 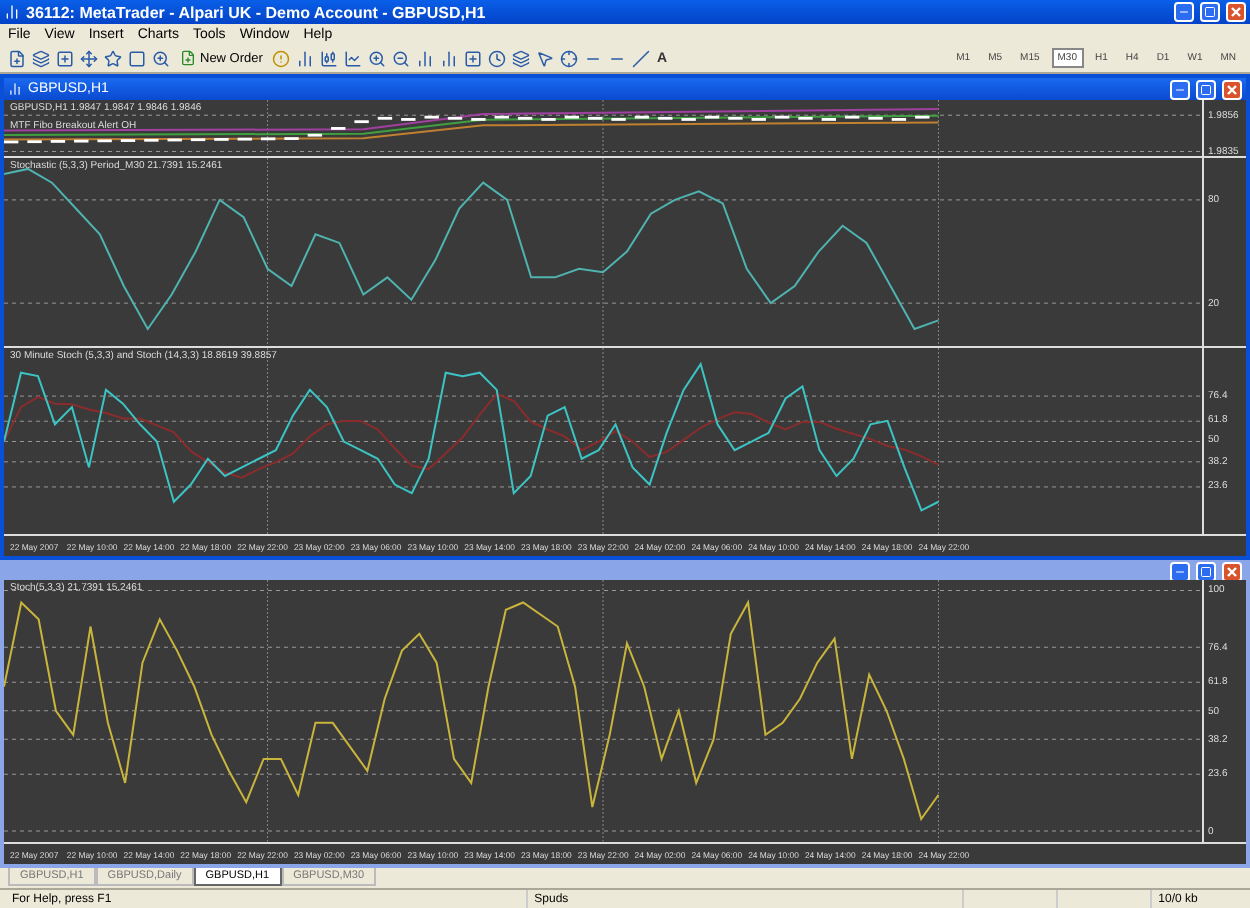 I want to click on chart-icon, so click(x=15, y=89).